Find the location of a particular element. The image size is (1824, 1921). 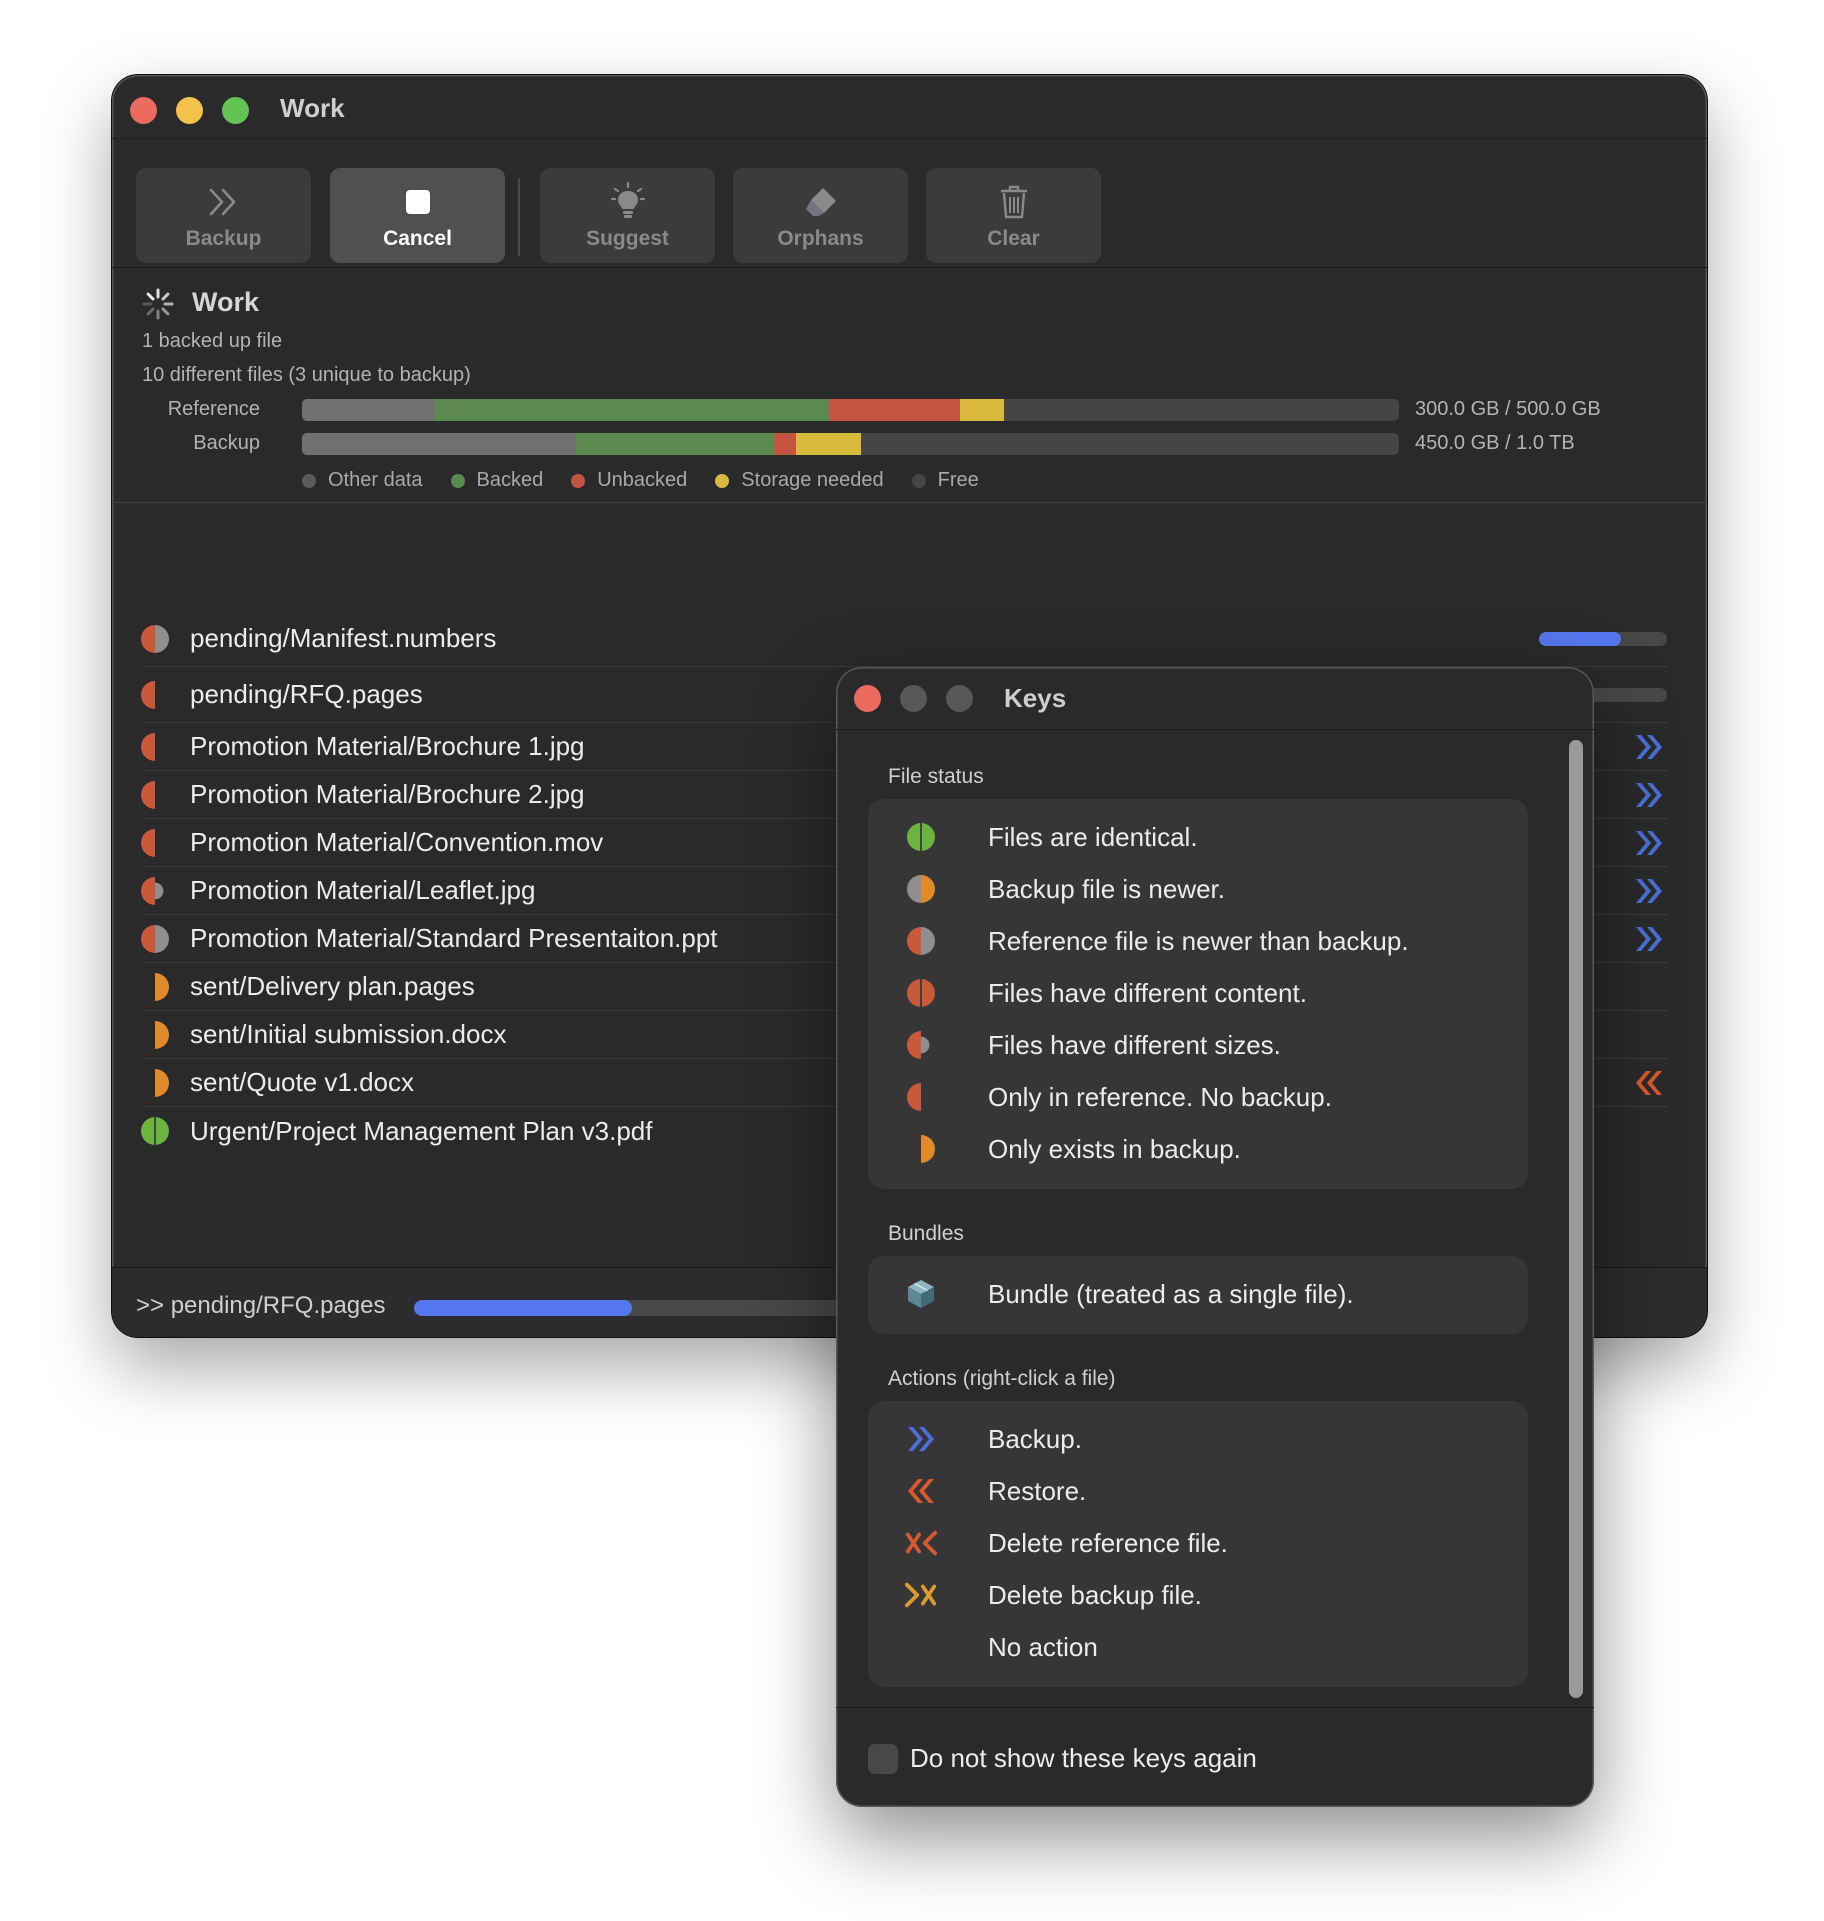

minimize-button is located at coordinates (189, 110).